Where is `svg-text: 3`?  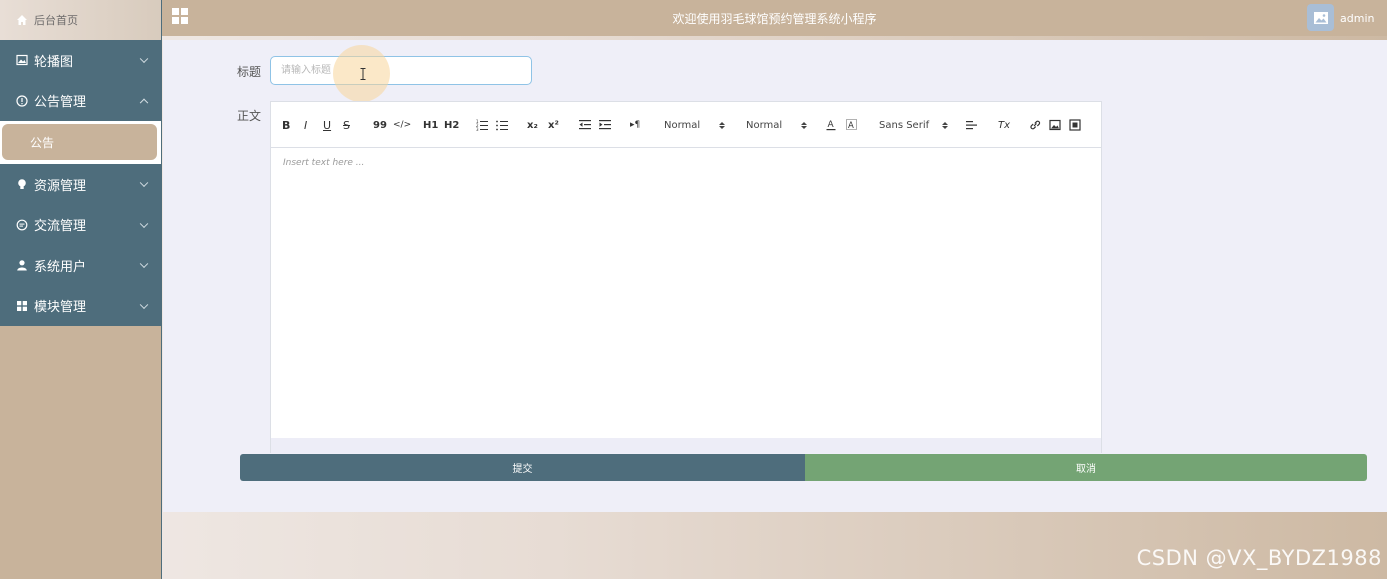
svg-text: 3 is located at coordinates (477, 129).